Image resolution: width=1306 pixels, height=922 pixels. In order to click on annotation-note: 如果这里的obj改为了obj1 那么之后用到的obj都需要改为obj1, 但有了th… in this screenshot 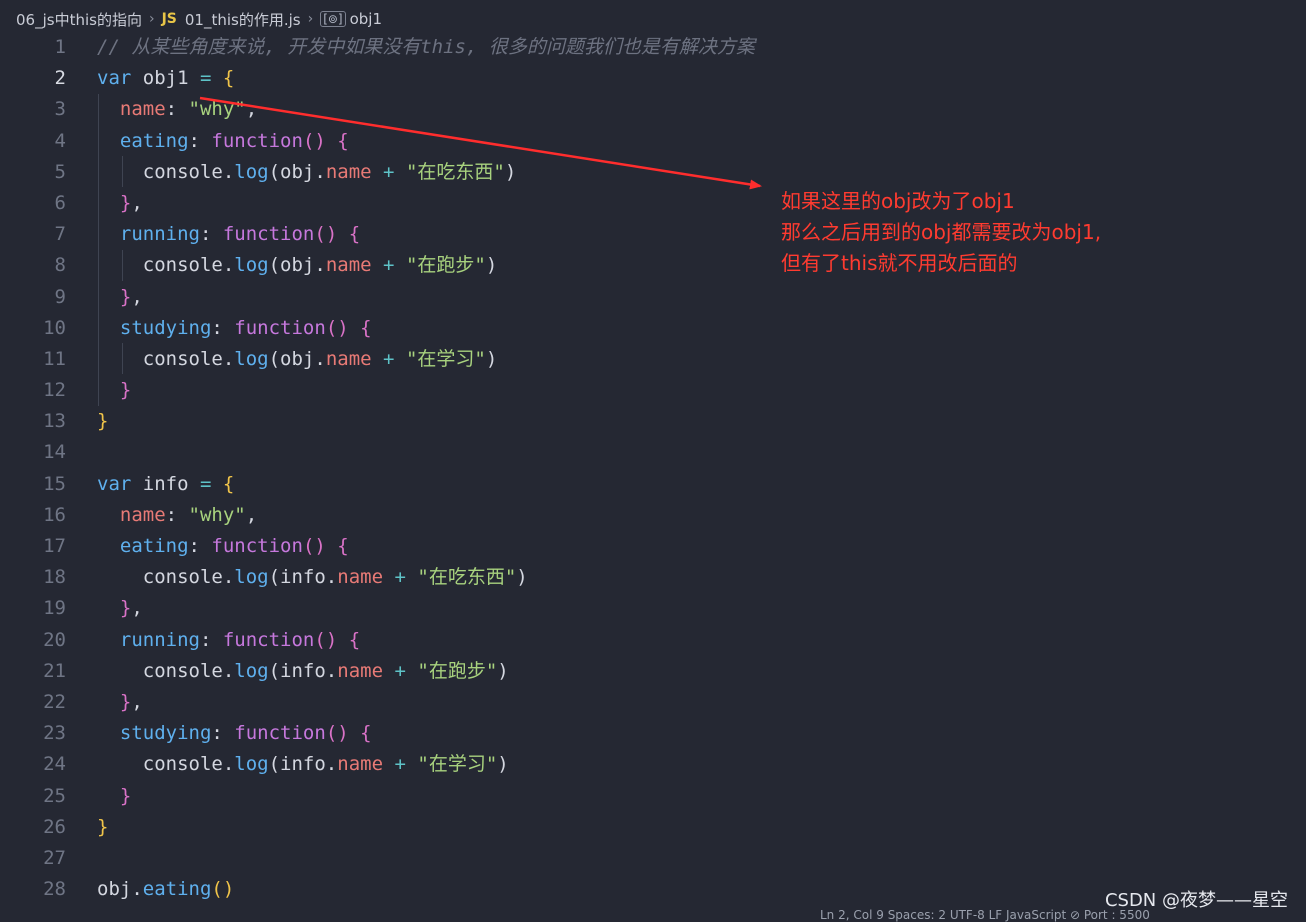, I will do `click(941, 232)`.